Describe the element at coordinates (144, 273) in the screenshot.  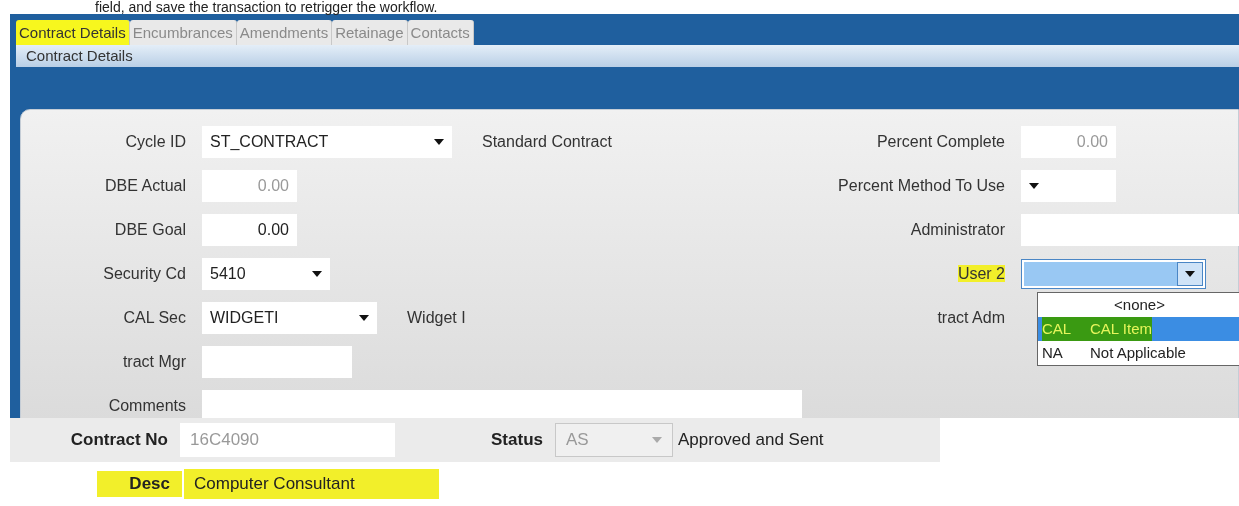
I see `field-label: Security Cd` at that location.